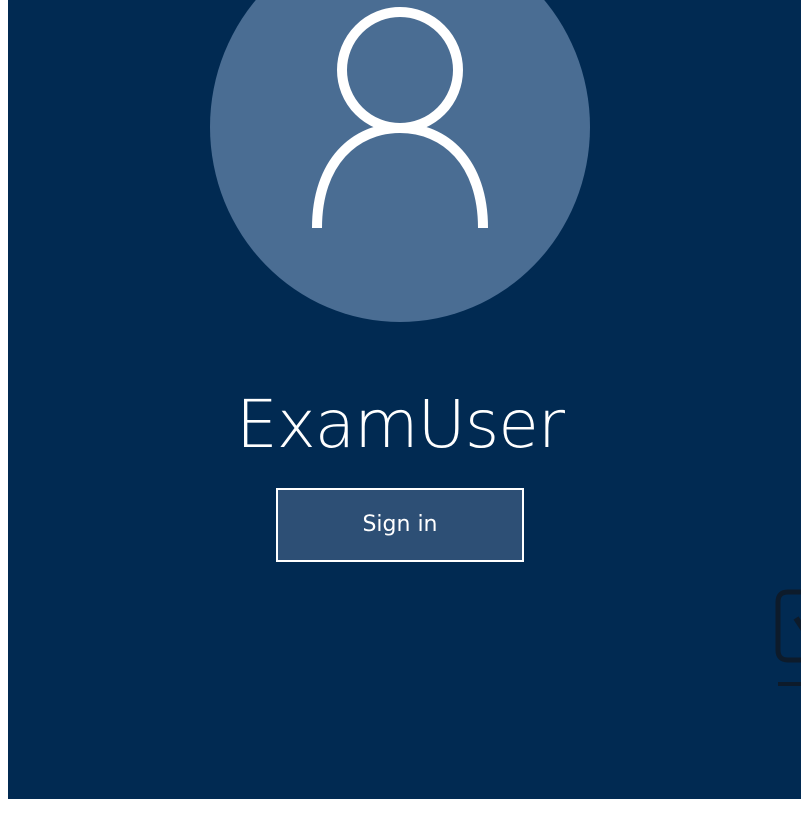 This screenshot has height=826, width=801. Describe the element at coordinates (785, 638) in the screenshot. I see `partial-device-icon` at that location.